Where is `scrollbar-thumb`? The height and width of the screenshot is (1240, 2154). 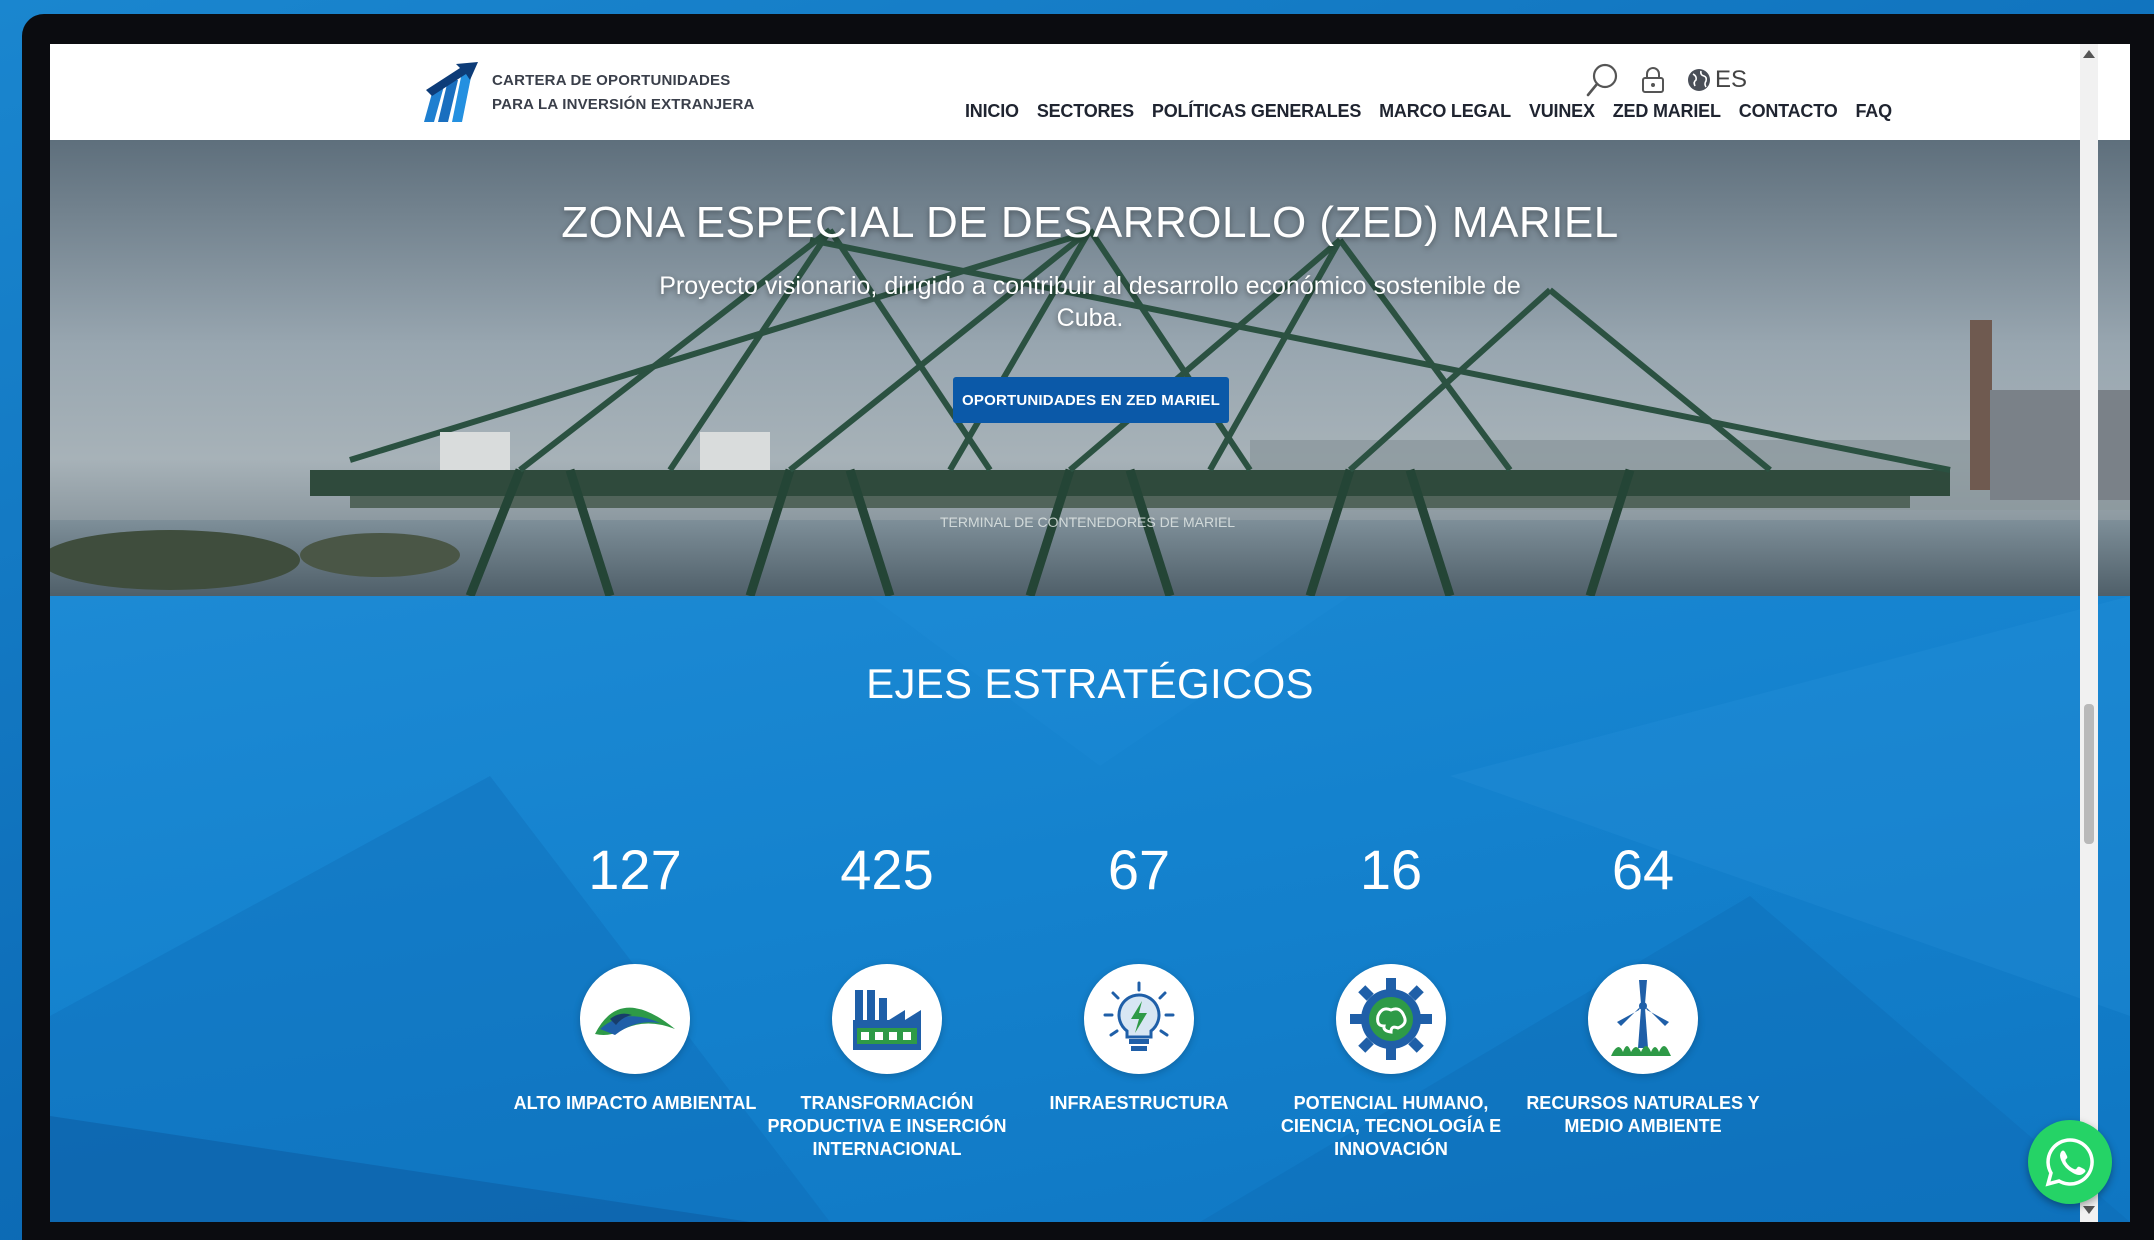 scrollbar-thumb is located at coordinates (2089, 774).